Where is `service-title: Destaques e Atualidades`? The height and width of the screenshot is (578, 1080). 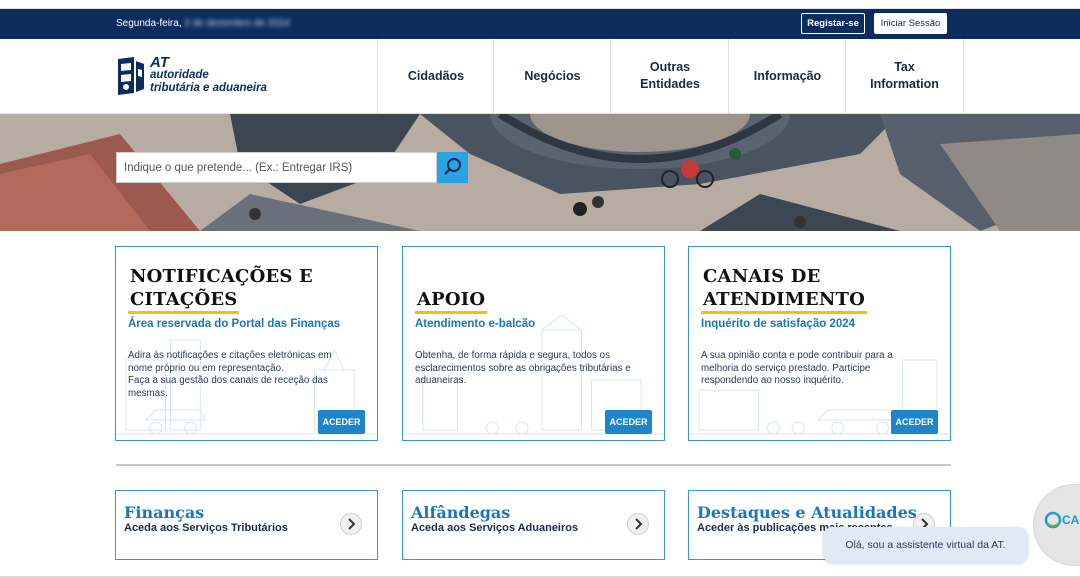 service-title: Destaques e Atualidades is located at coordinates (807, 512).